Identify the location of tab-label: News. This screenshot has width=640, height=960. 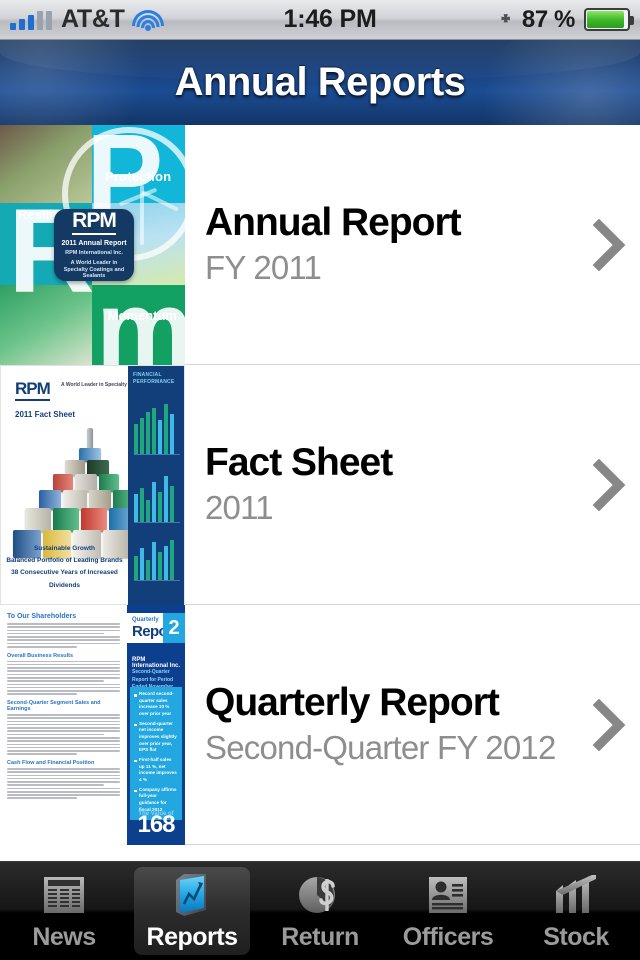
(64, 936).